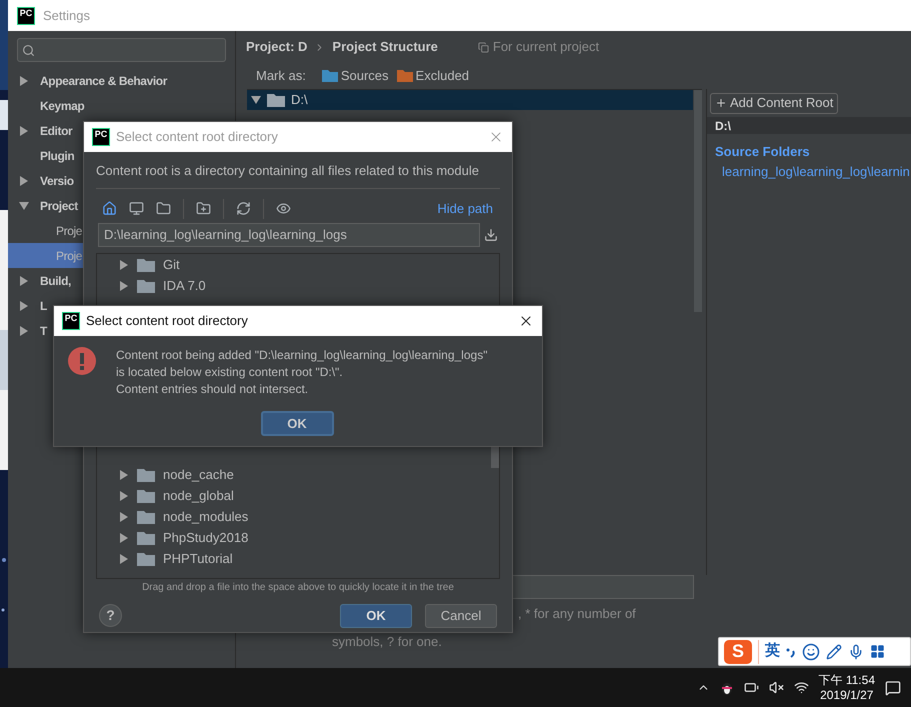 This screenshot has width=911, height=707. Describe the element at coordinates (546, 47) in the screenshot. I see `scope-note: For current project` at that location.